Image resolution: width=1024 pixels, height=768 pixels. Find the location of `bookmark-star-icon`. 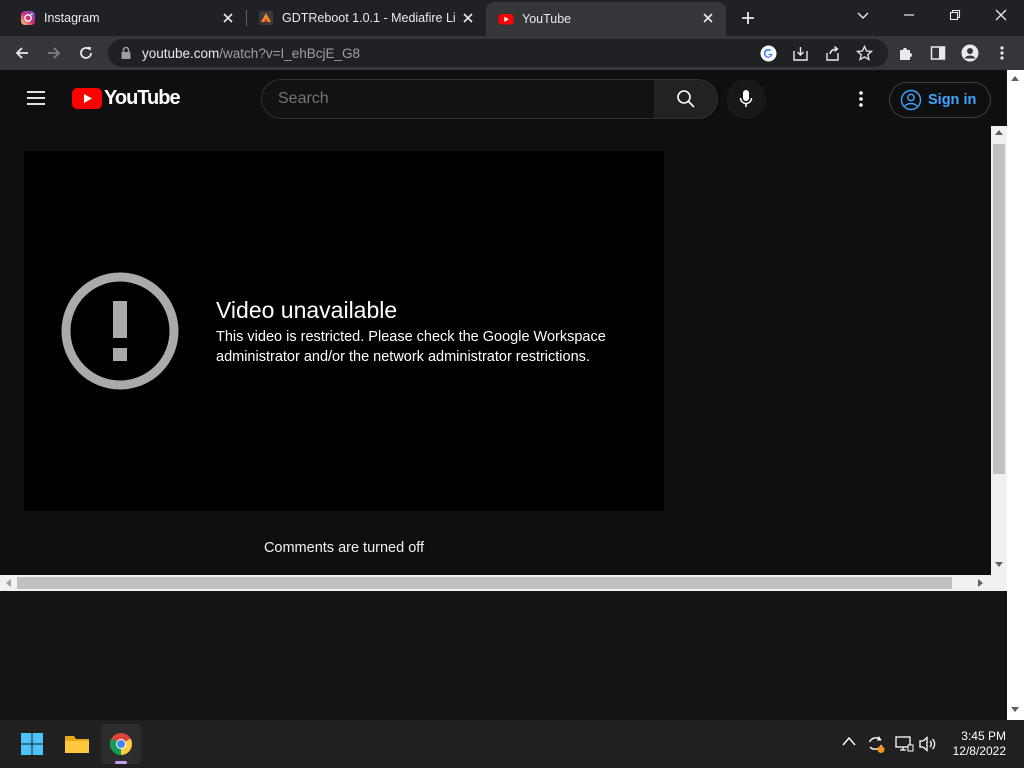

bookmark-star-icon is located at coordinates (864, 53).